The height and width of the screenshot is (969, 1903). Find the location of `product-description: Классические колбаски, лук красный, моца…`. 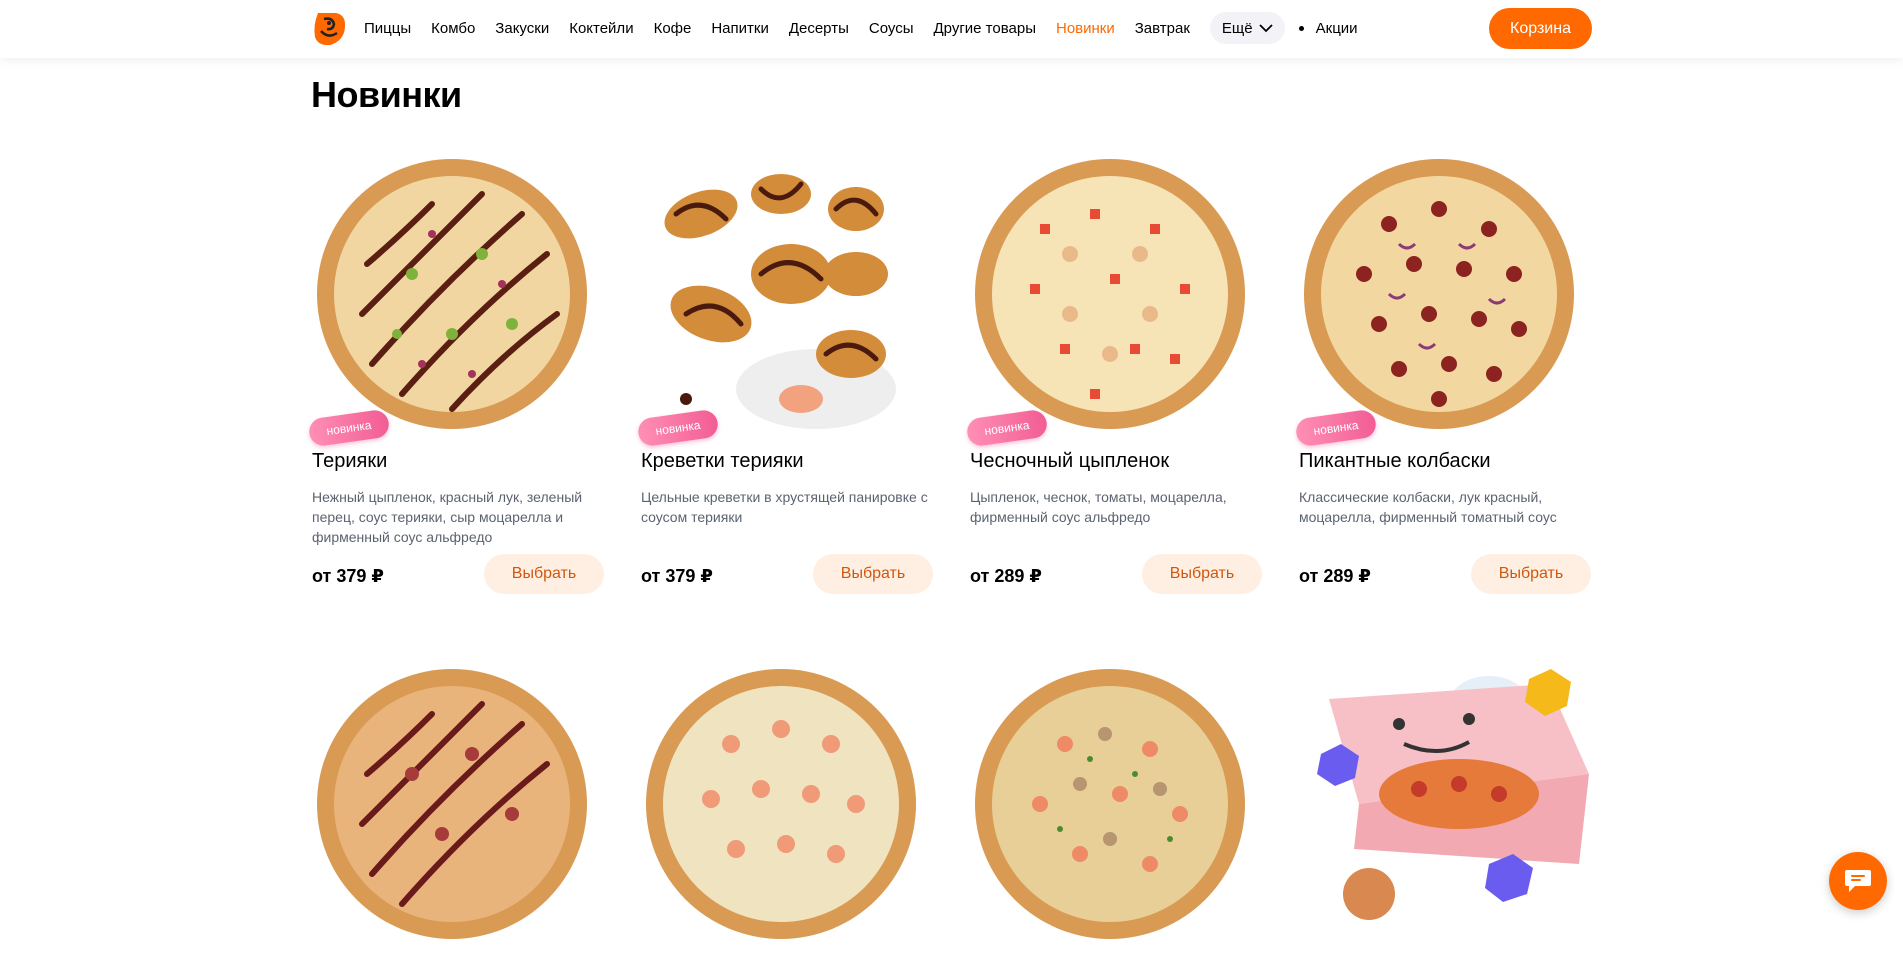

product-description: Классические колбаски, лук красный, моца… is located at coordinates (1428, 507).